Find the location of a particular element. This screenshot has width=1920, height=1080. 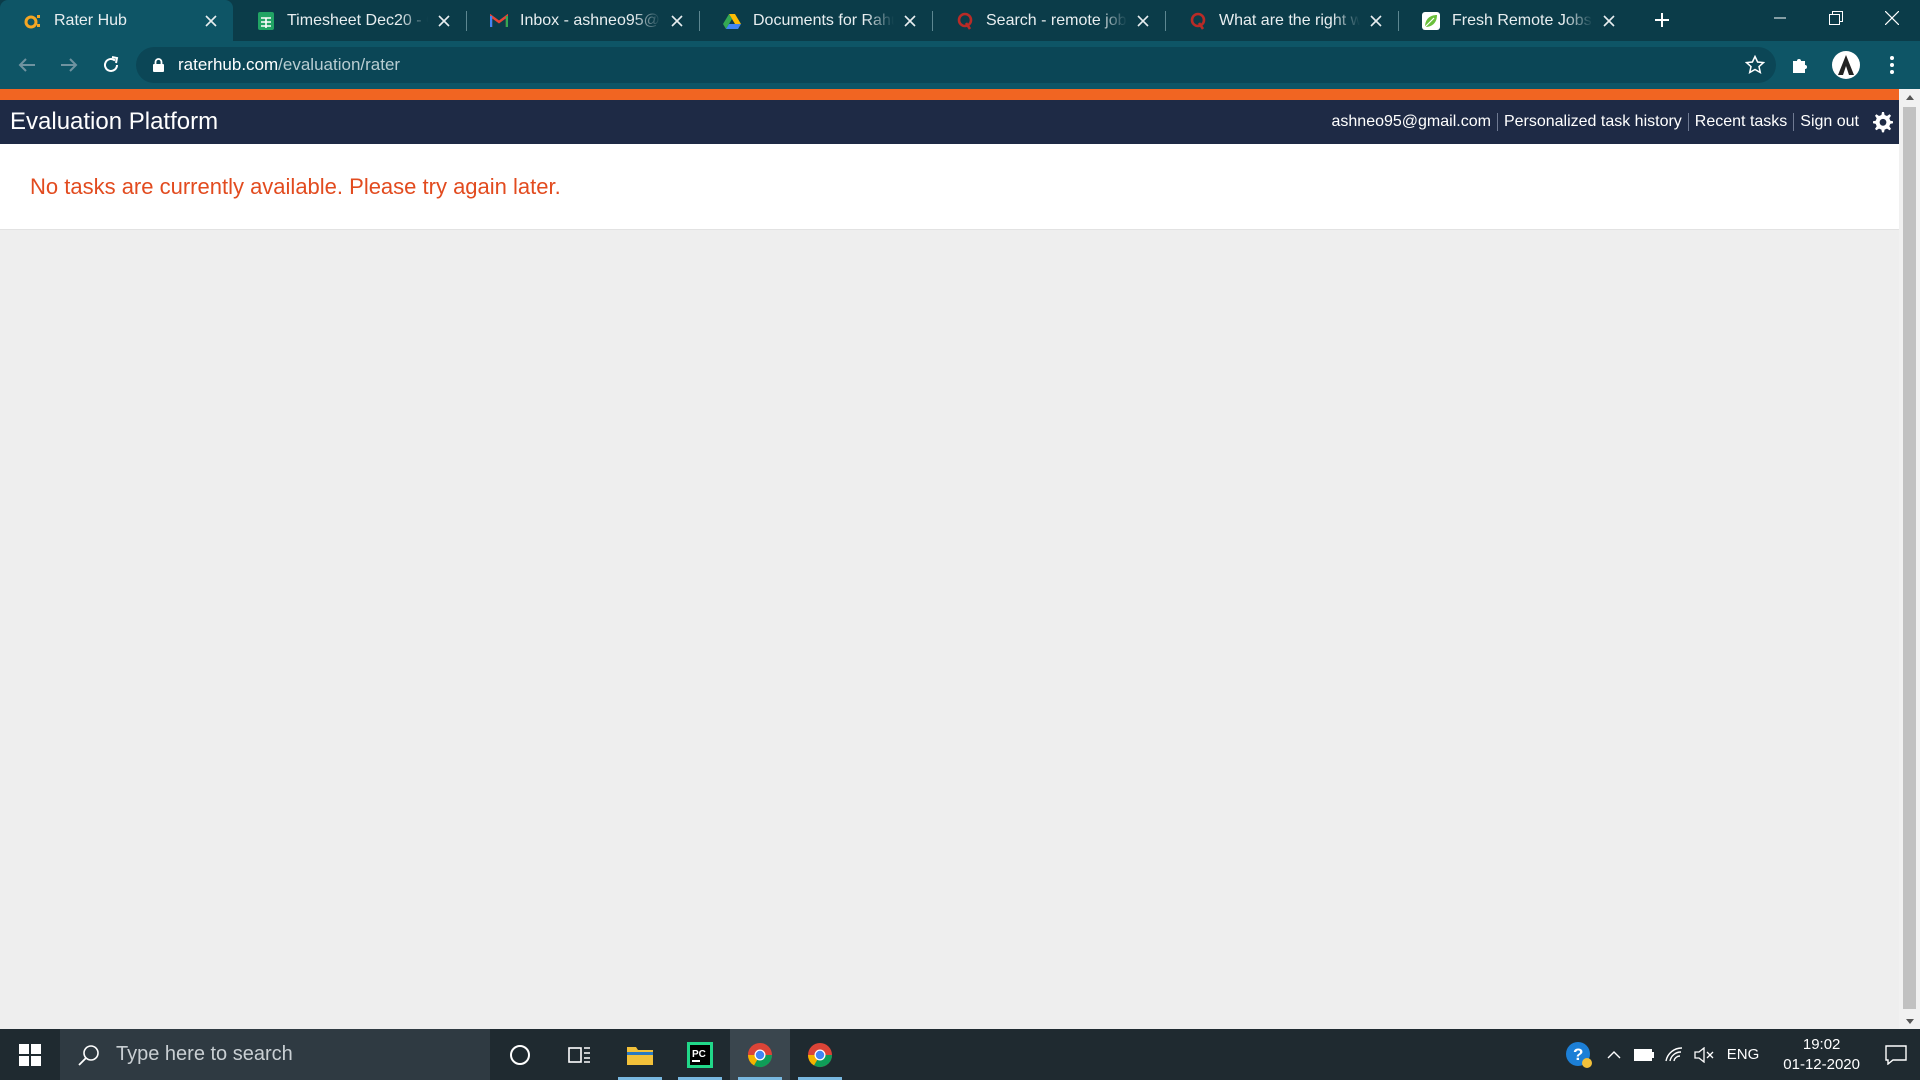

avatar is located at coordinates (1846, 65).